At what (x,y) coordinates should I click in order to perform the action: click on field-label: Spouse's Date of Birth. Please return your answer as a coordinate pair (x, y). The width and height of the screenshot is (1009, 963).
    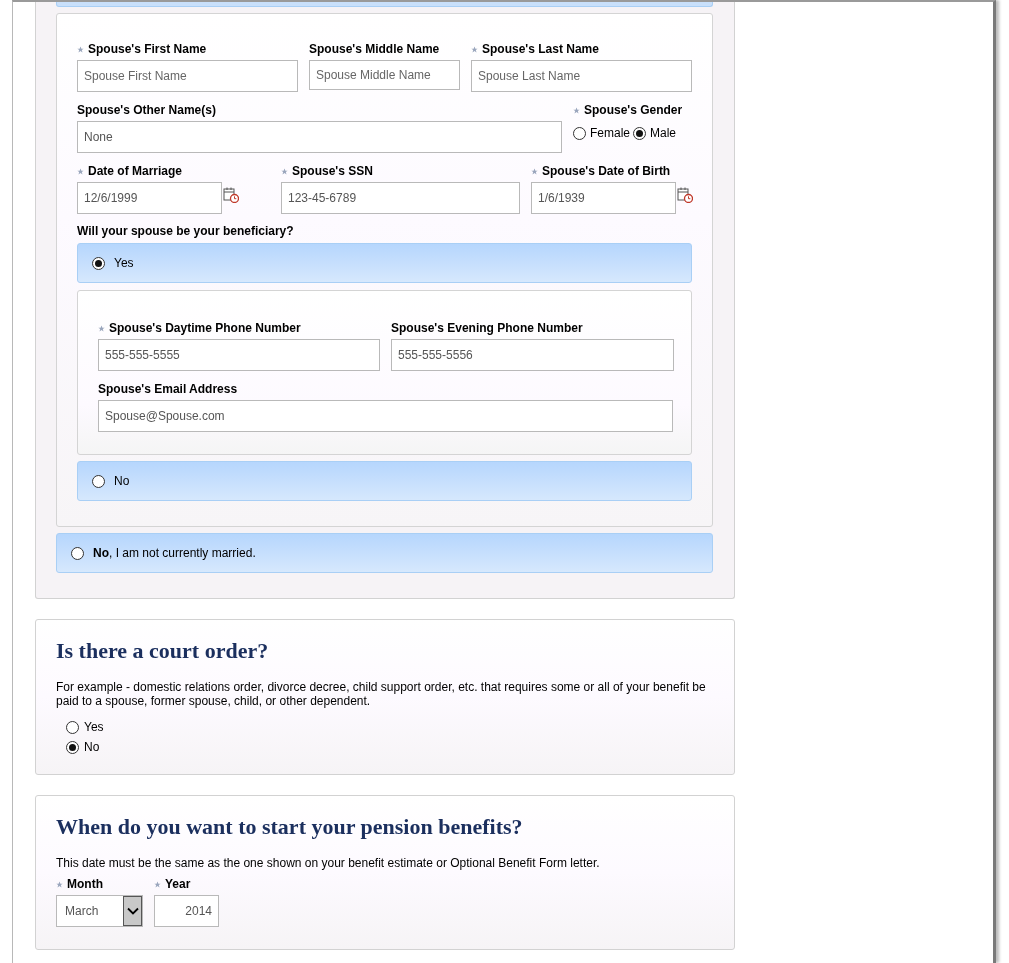
    Looking at the image, I should click on (606, 171).